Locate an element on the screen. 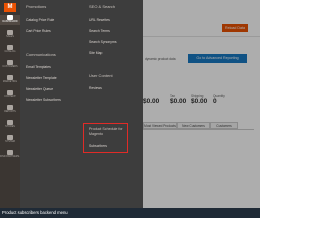 Image resolution: width=320 pixels, height=240 pixels. sidebar-item-sales: SALES is located at coordinates (10, 35).